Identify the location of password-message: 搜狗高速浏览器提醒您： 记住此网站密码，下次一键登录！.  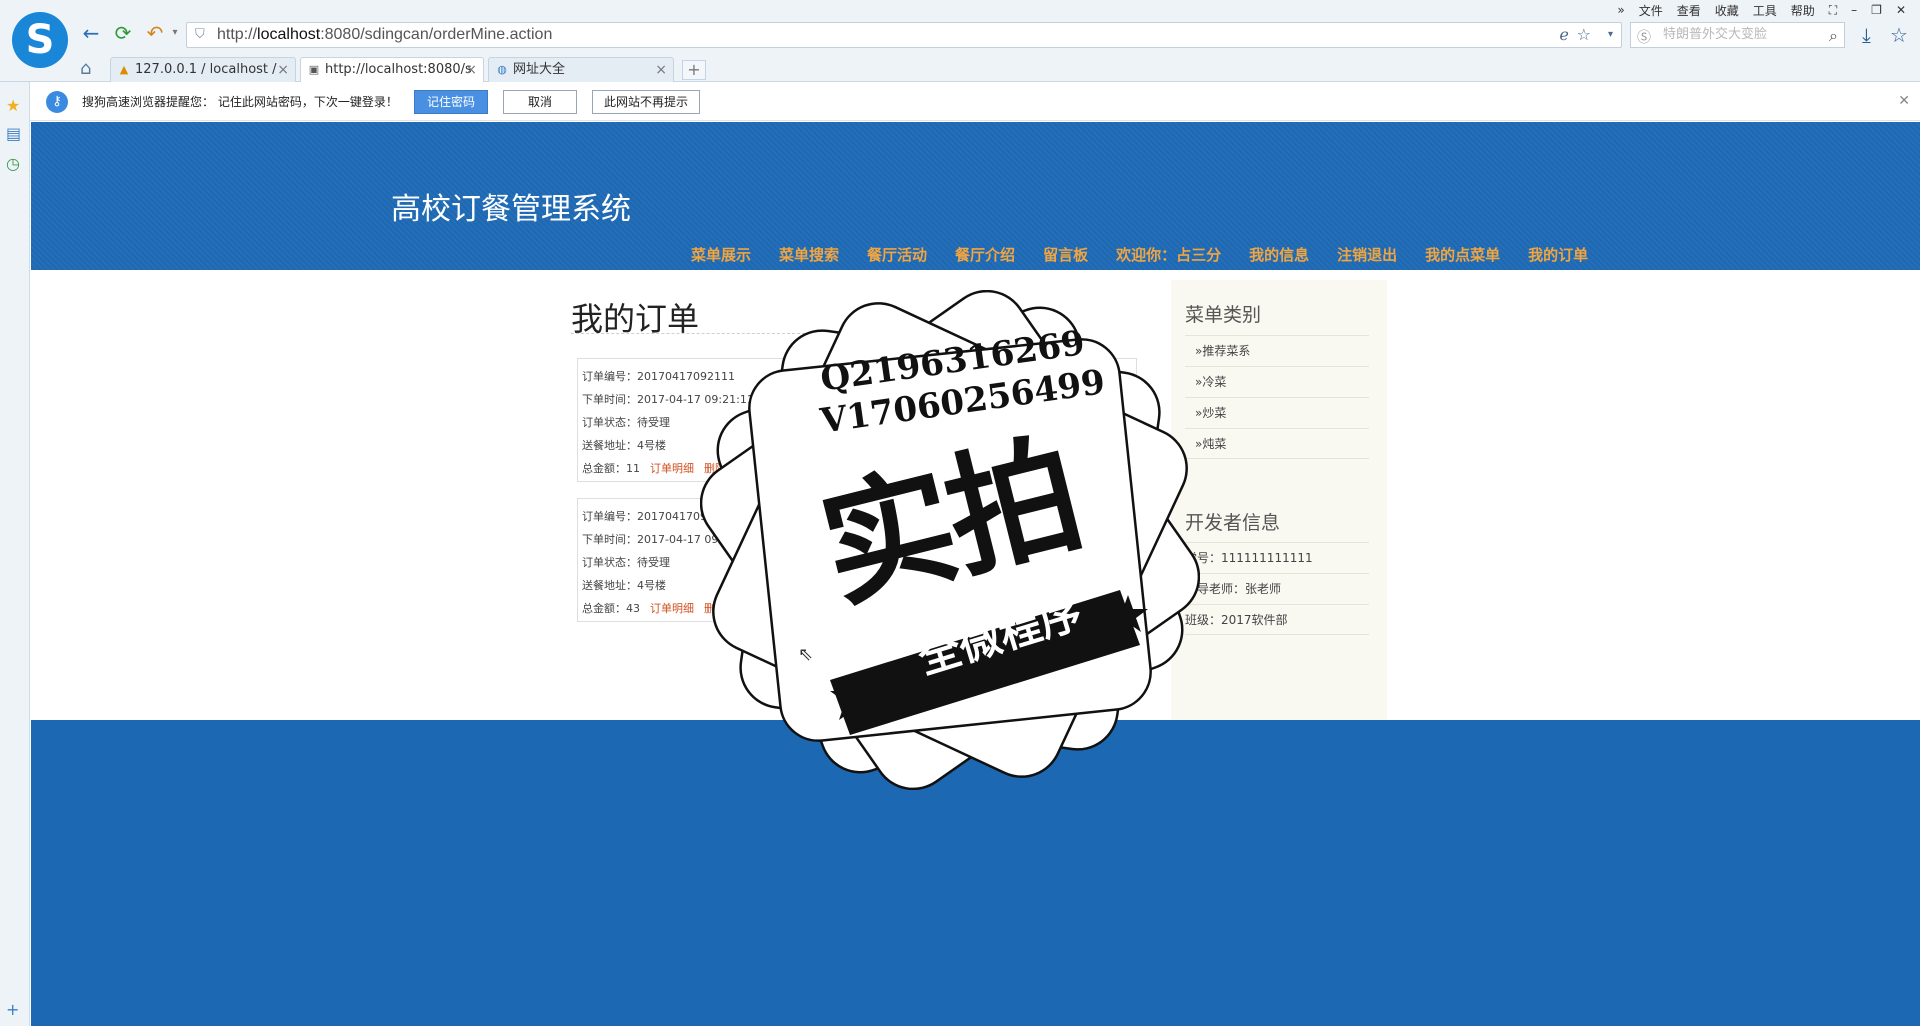
(240, 102).